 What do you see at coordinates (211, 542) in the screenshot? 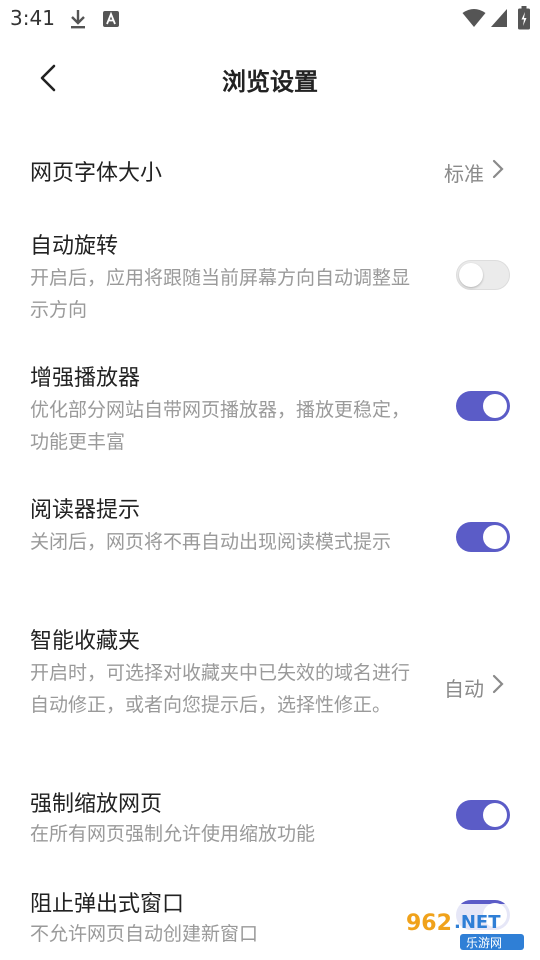
I see `reader-hint-desc: 关闭后，网页将不再自动出现阅读模式提示` at bounding box center [211, 542].